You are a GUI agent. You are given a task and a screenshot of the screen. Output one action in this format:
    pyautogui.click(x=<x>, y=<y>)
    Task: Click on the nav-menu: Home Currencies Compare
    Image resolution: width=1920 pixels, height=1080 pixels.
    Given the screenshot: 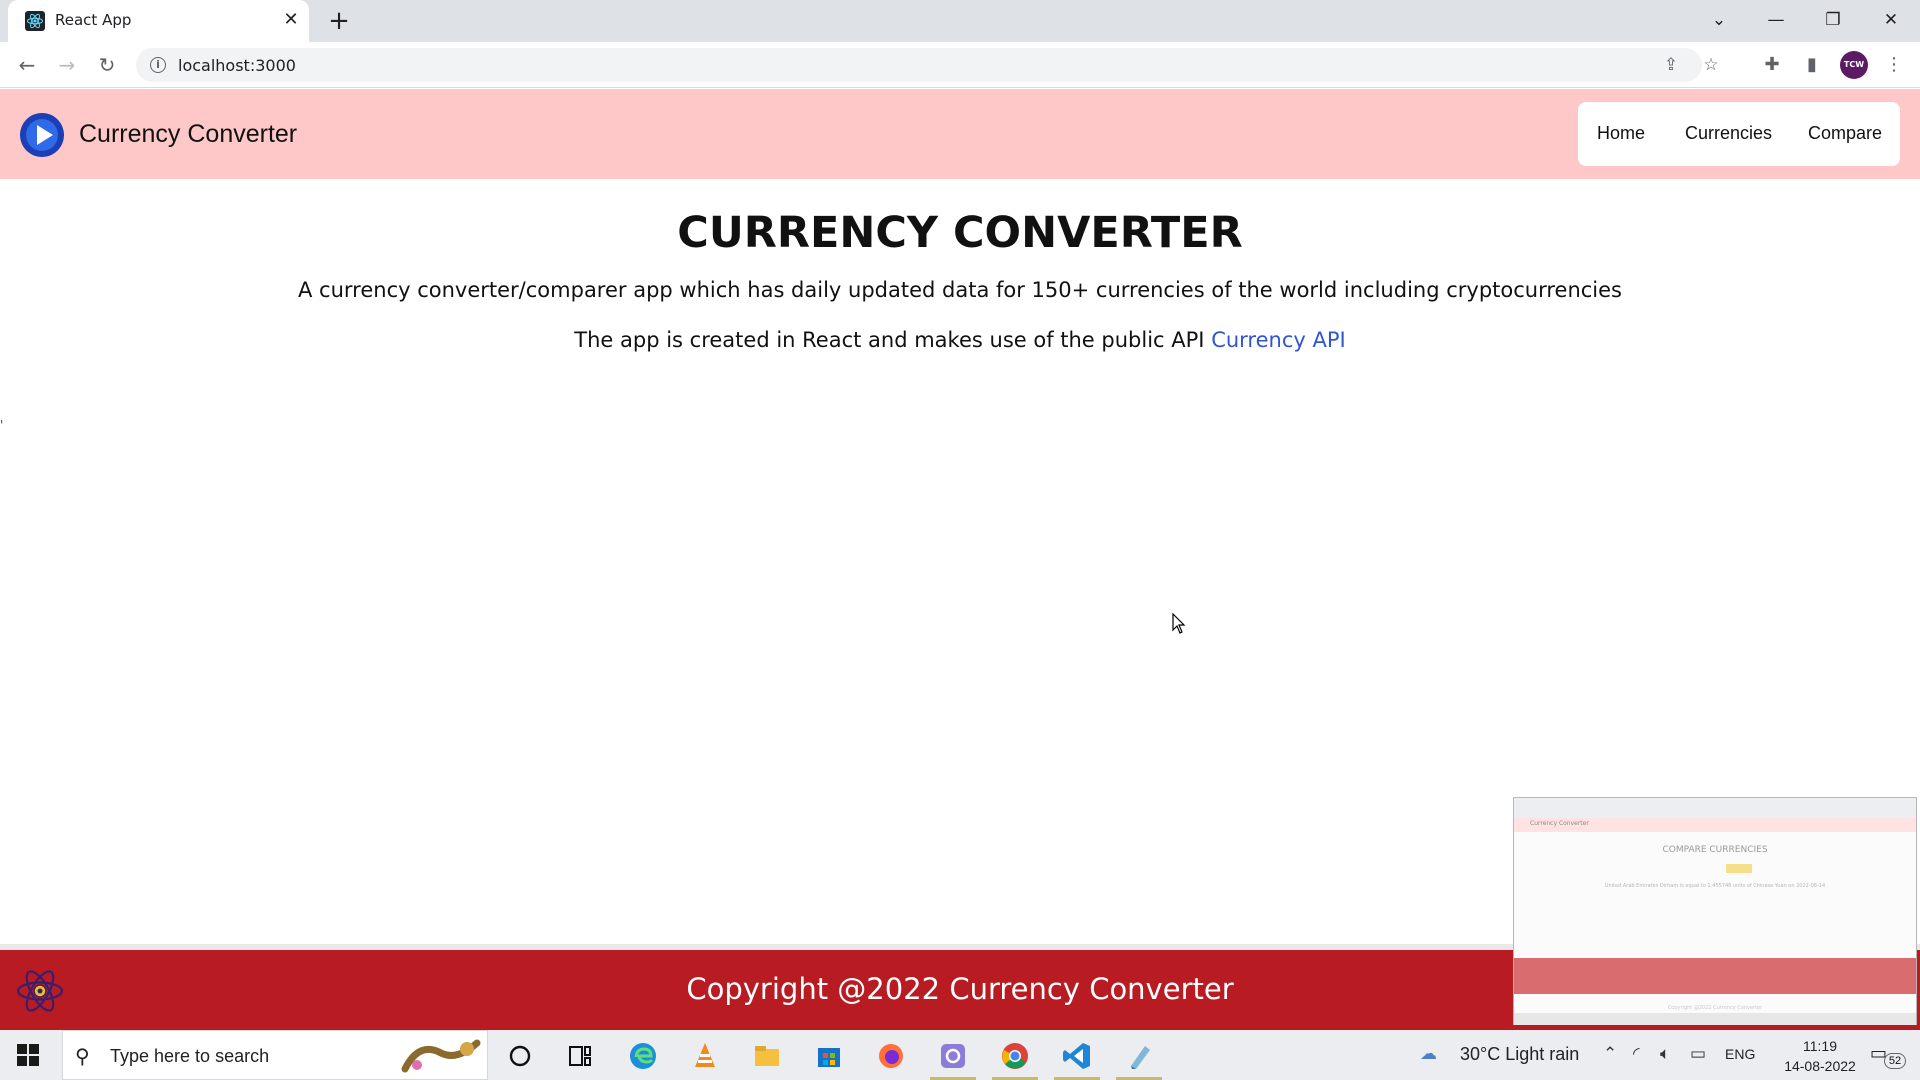 What is the action you would take?
    pyautogui.click(x=1739, y=134)
    